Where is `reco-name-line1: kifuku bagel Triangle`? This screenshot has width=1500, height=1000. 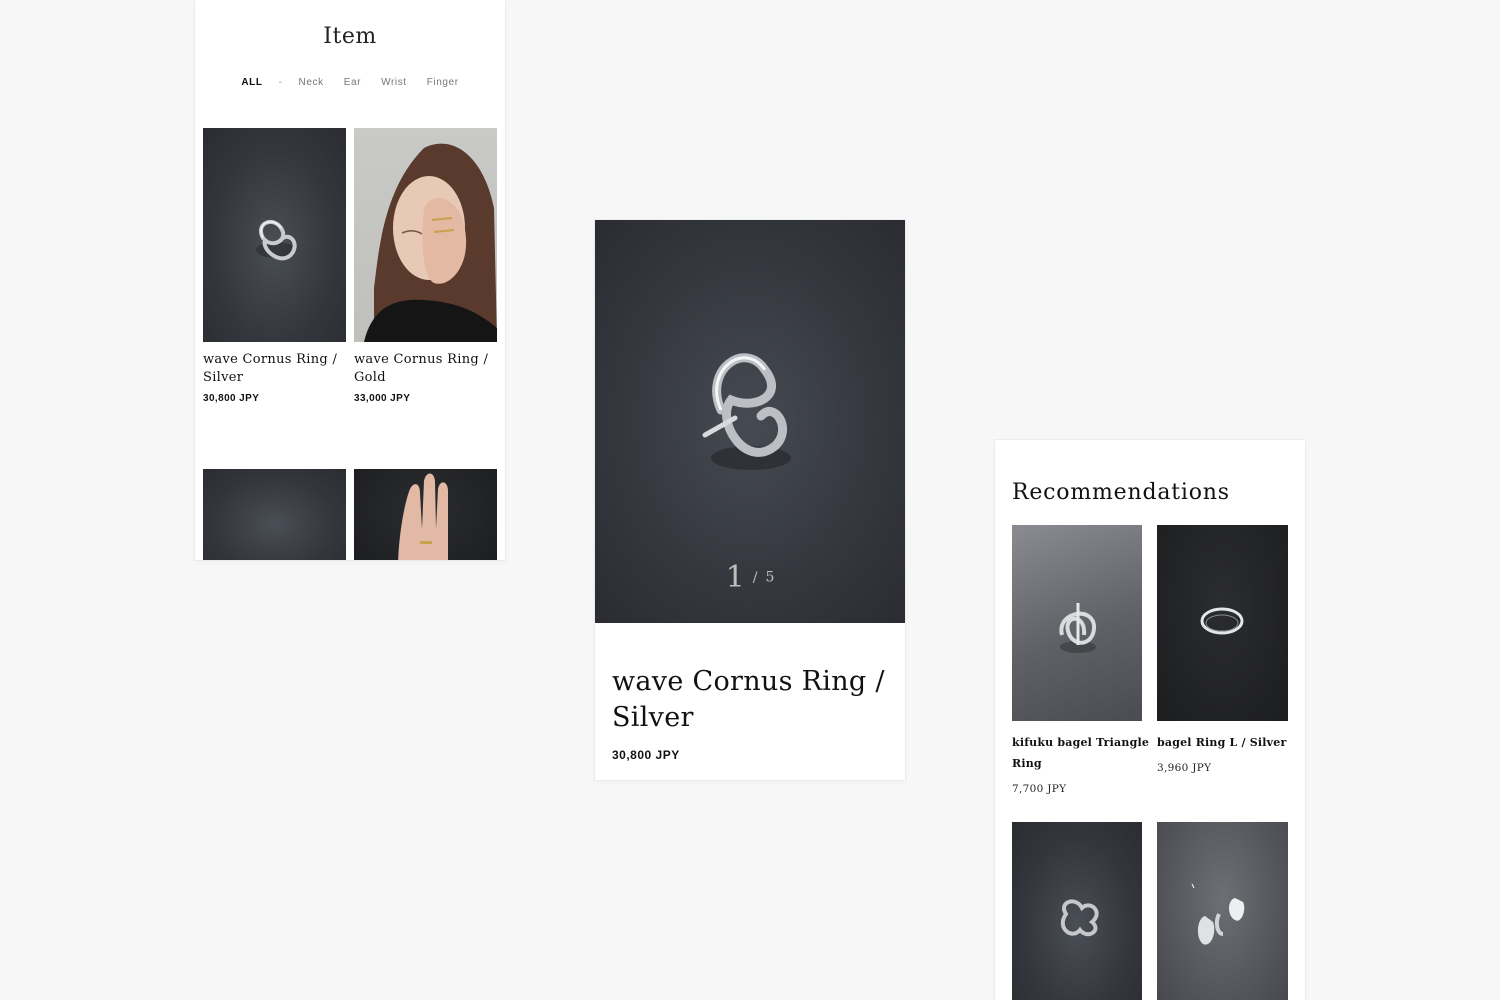
reco-name-line1: kifuku bagel Triangle is located at coordinates (1081, 742).